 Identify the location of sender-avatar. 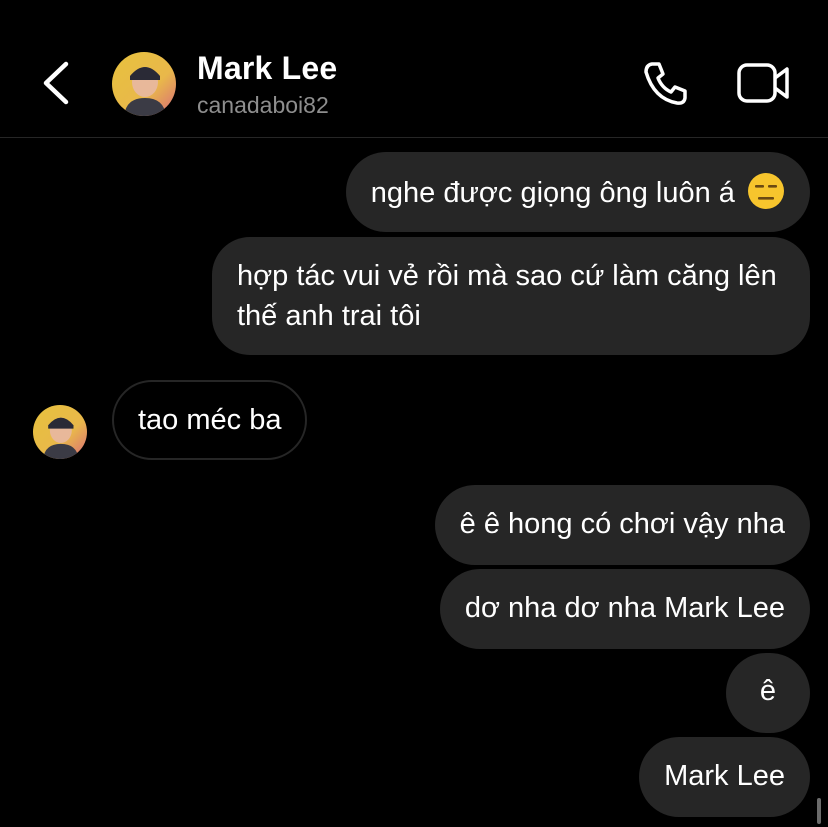
(60, 432).